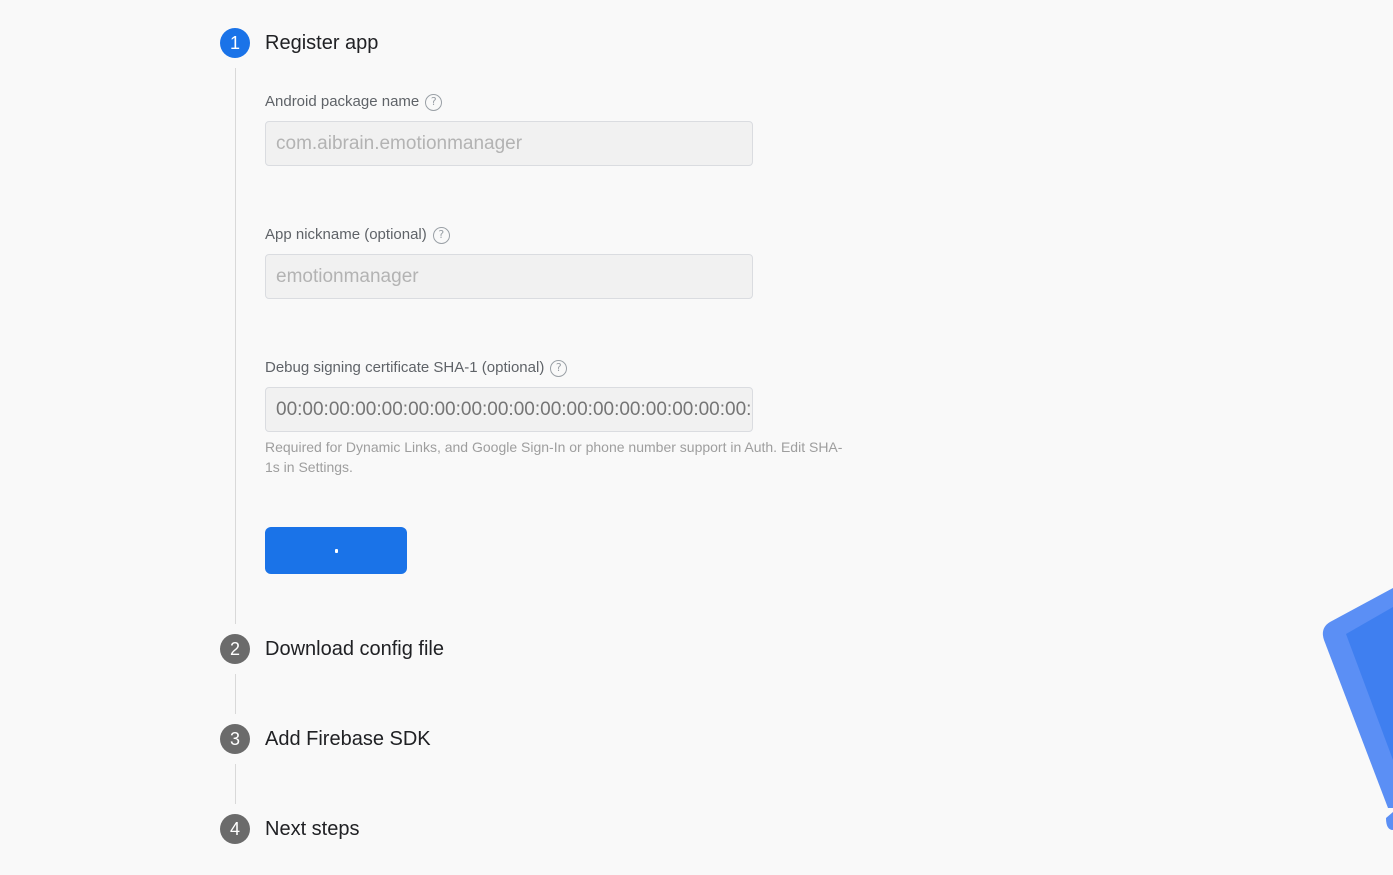 This screenshot has height=875, width=1393. I want to click on spinner-icon, so click(336, 550).